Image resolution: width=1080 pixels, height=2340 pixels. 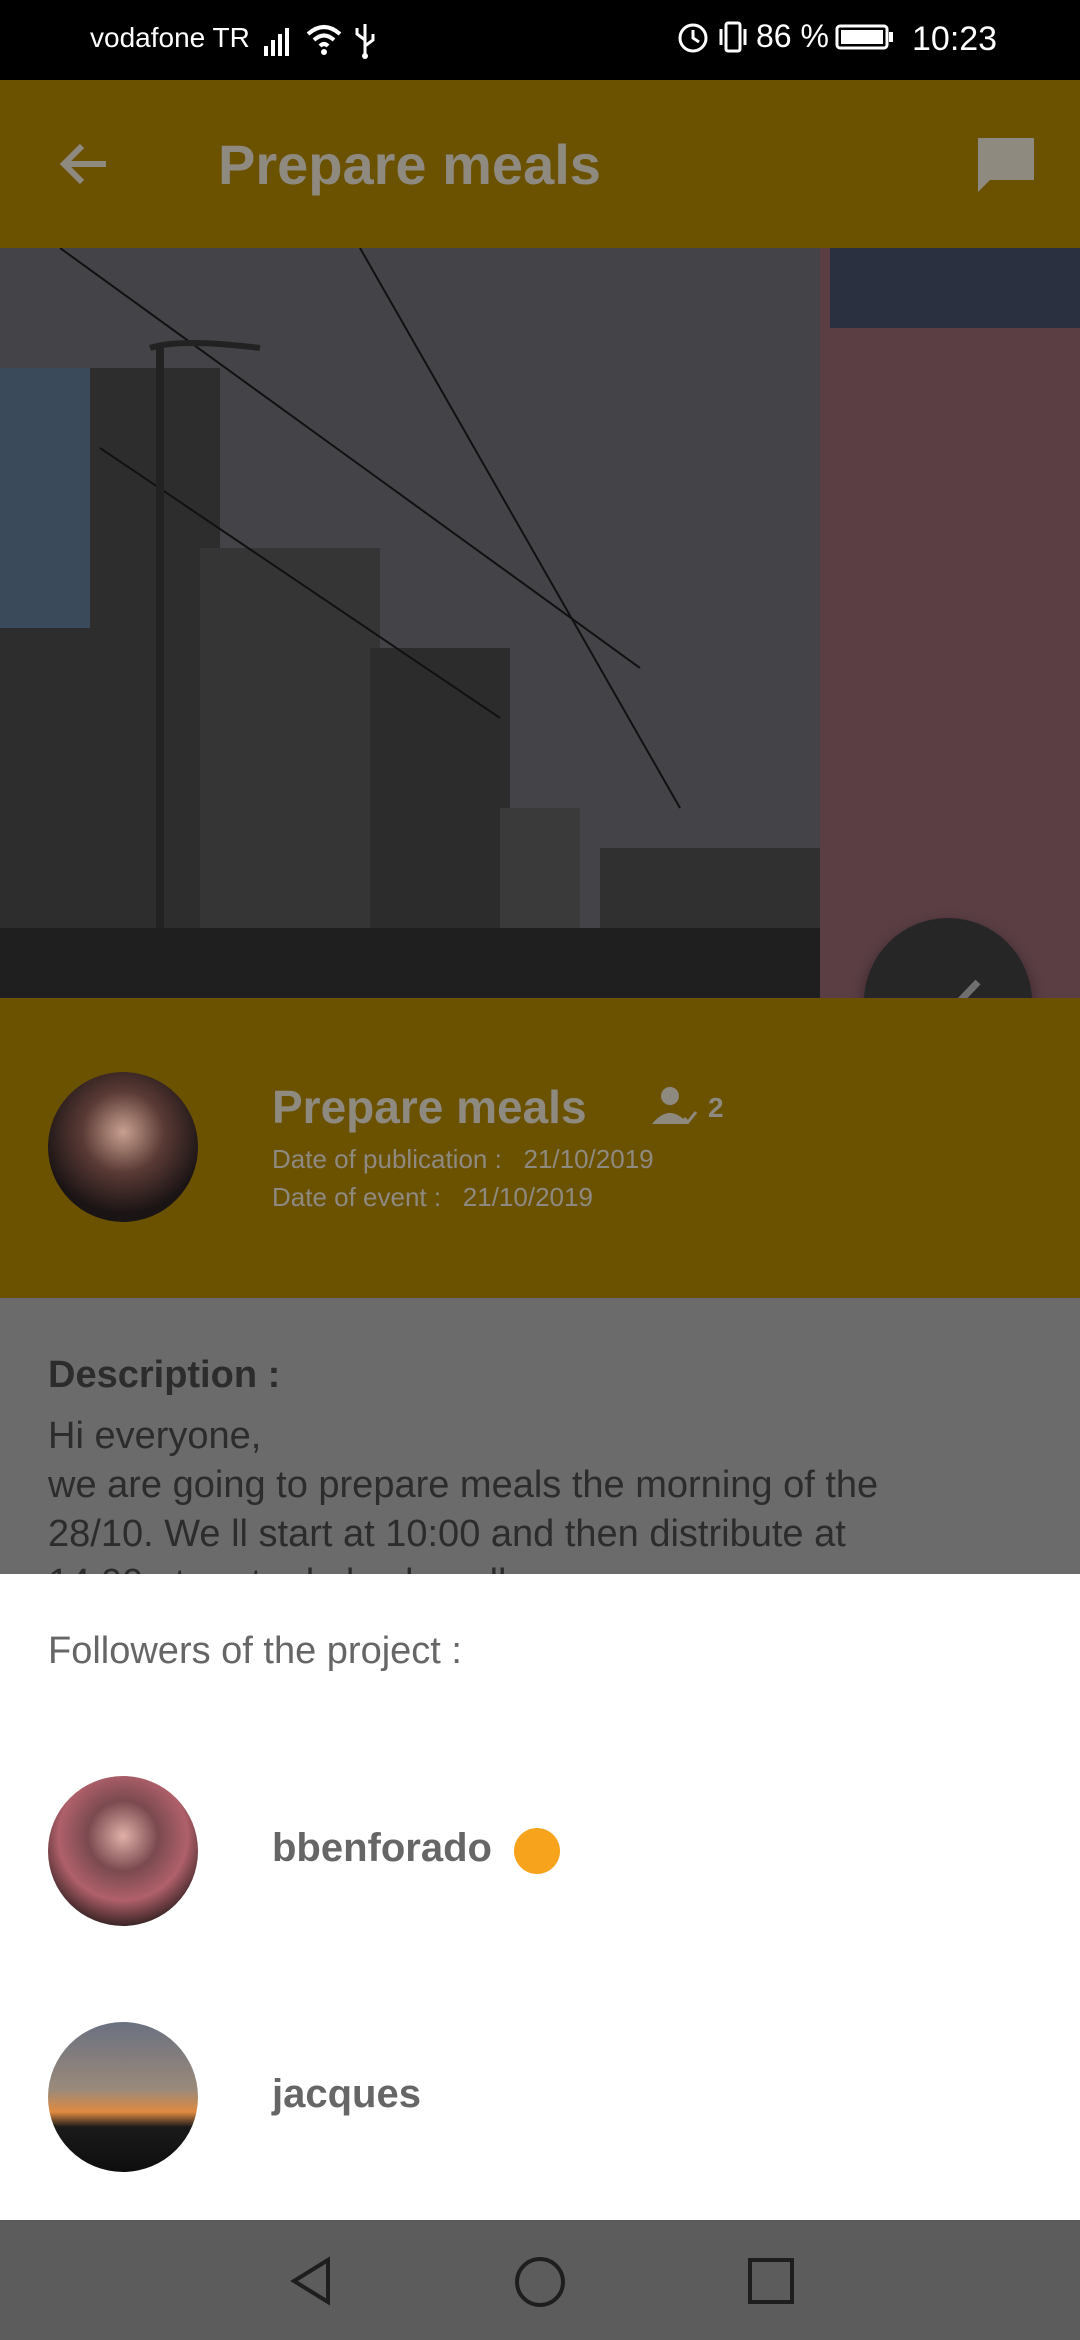 I want to click on publication-date-label: Date of publication :, so click(x=387, y=1159).